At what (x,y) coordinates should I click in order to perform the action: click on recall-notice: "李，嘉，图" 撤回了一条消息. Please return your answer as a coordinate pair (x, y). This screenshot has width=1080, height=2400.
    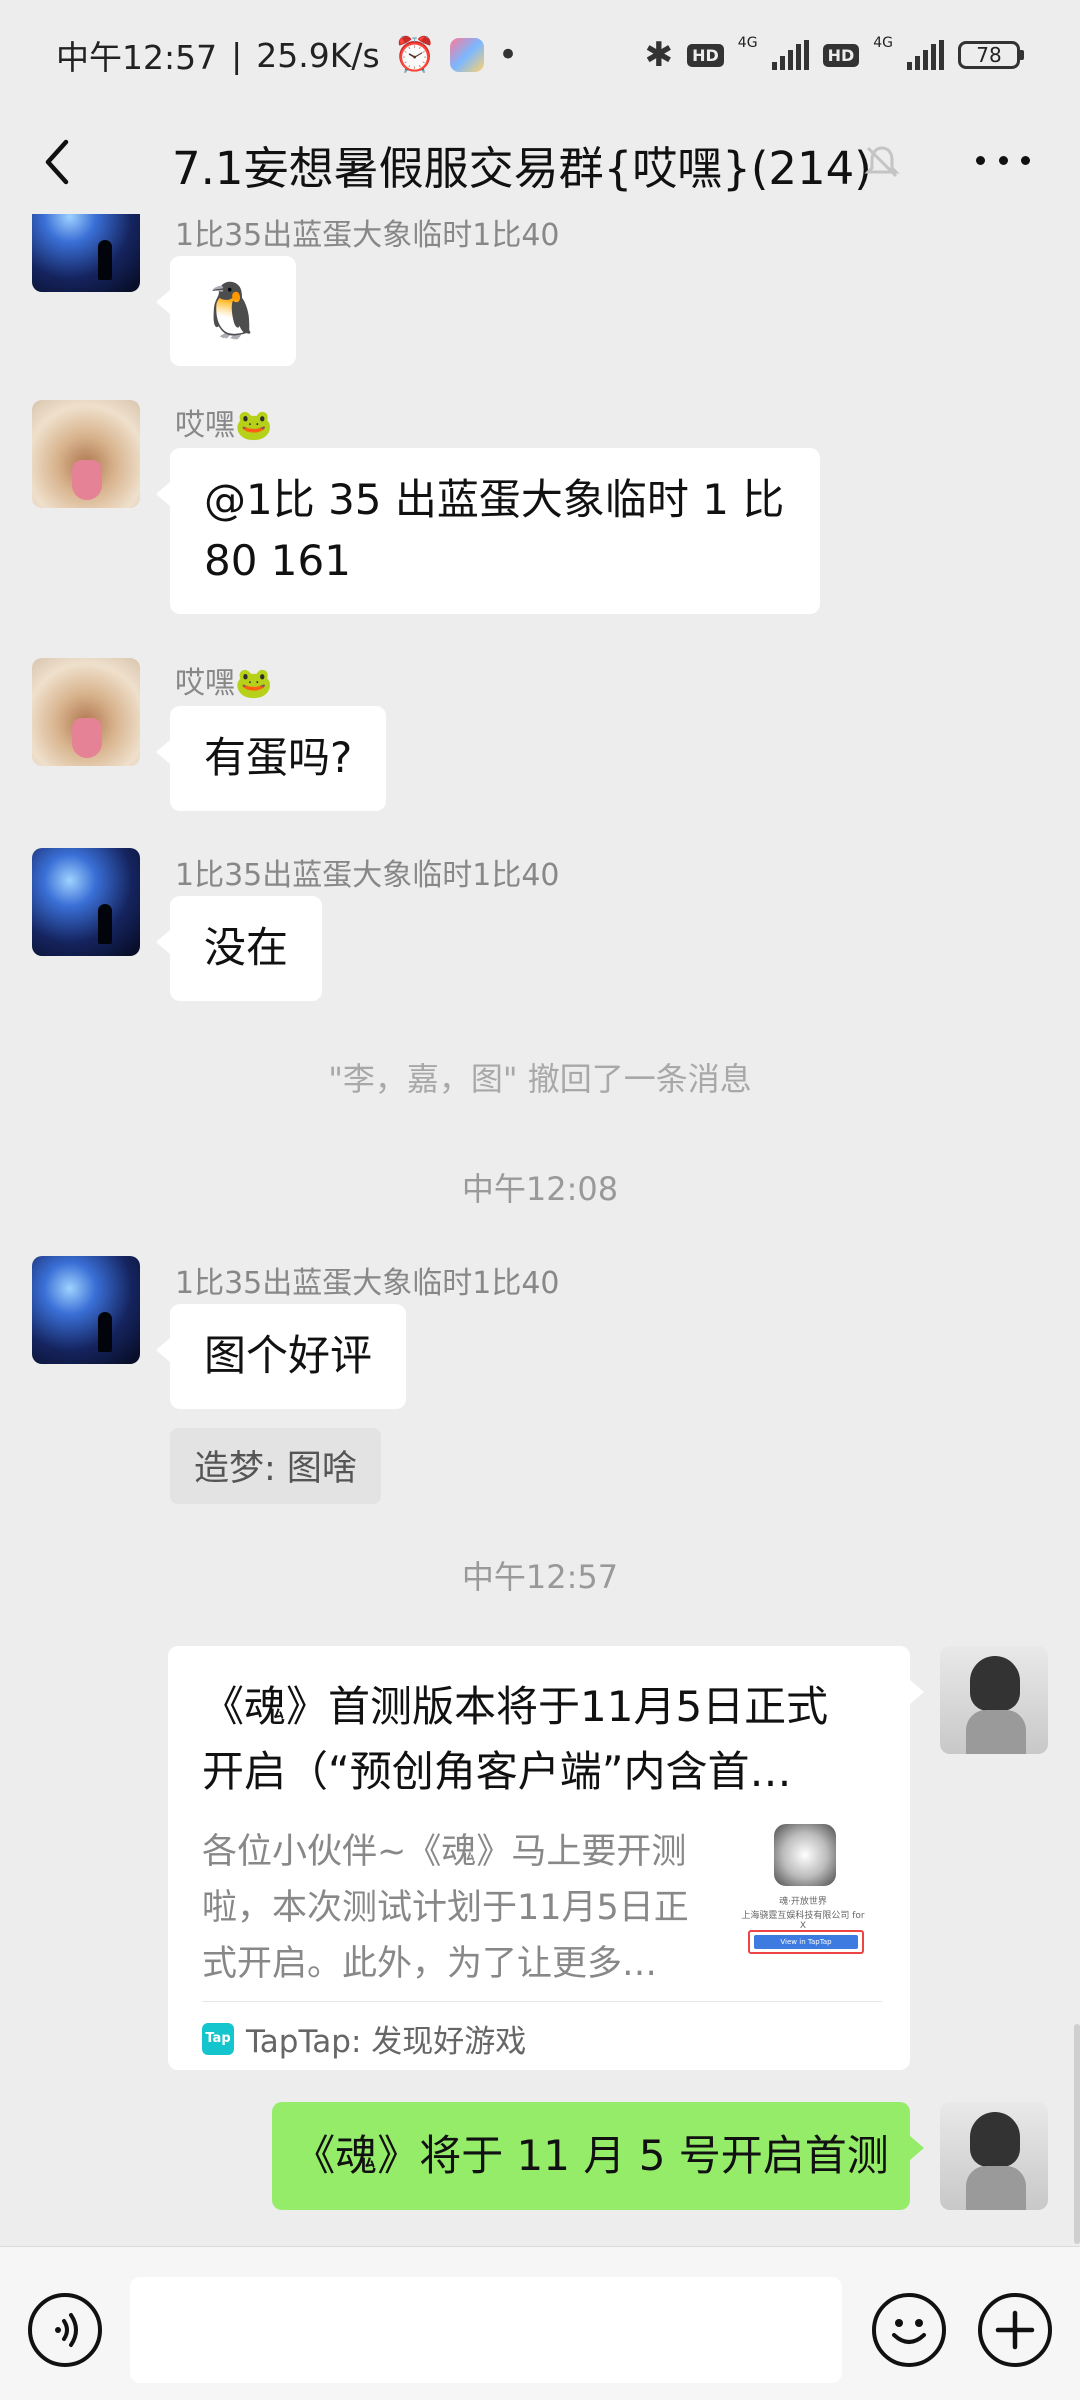
    Looking at the image, I should click on (540, 1079).